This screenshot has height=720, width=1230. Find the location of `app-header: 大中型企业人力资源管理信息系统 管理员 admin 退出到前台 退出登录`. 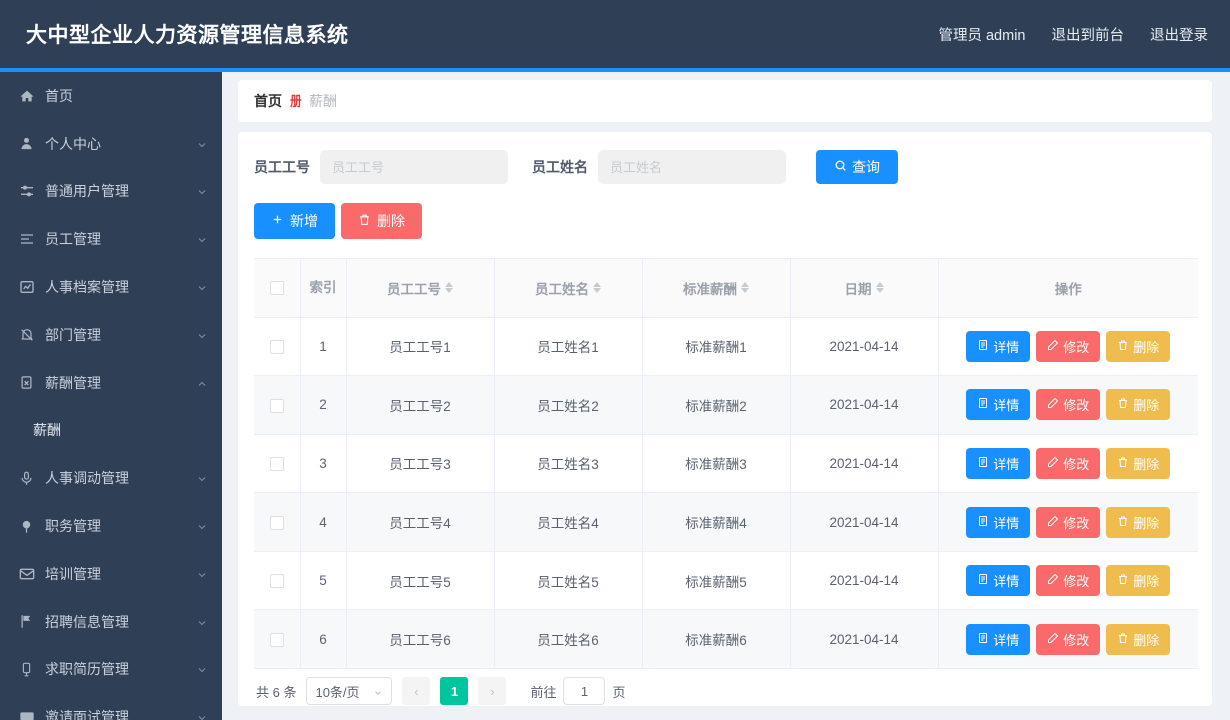

app-header: 大中型企业人力资源管理信息系统 管理员 admin 退出到前台 退出登录 is located at coordinates (615, 34).